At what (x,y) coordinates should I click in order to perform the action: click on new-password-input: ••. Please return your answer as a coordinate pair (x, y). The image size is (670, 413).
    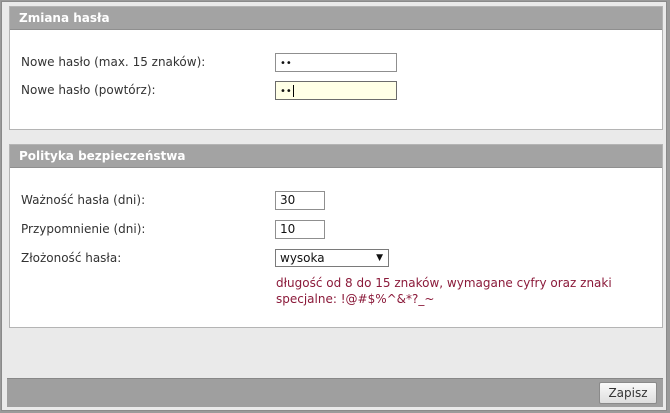
    Looking at the image, I should click on (336, 62).